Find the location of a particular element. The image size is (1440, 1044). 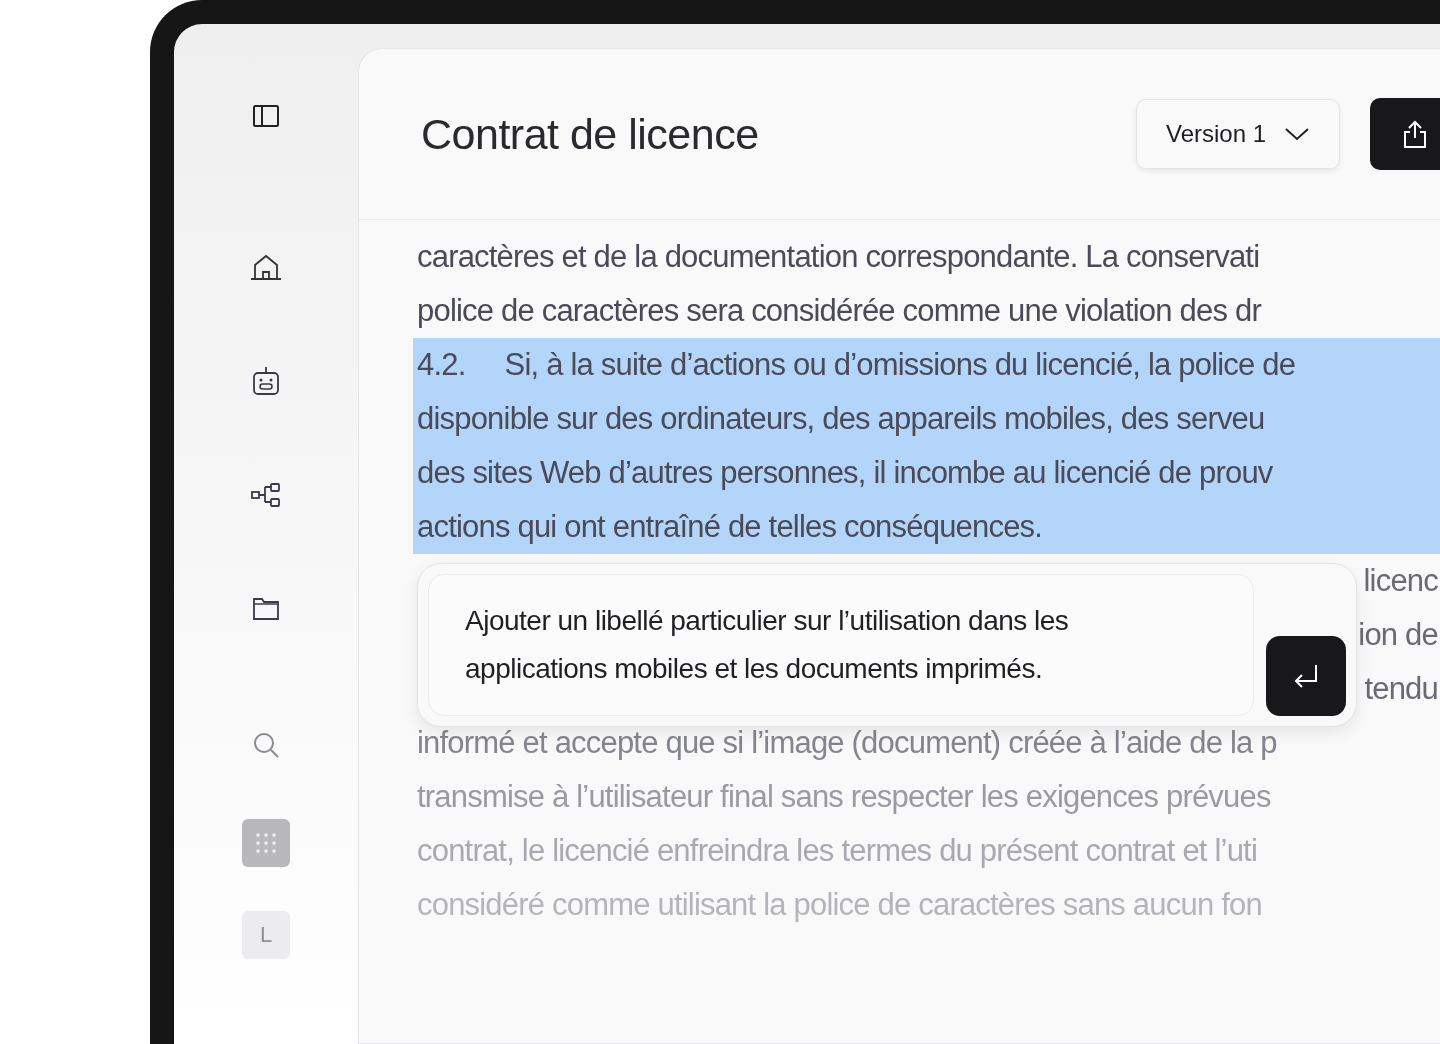

grid-icon is located at coordinates (266, 843).